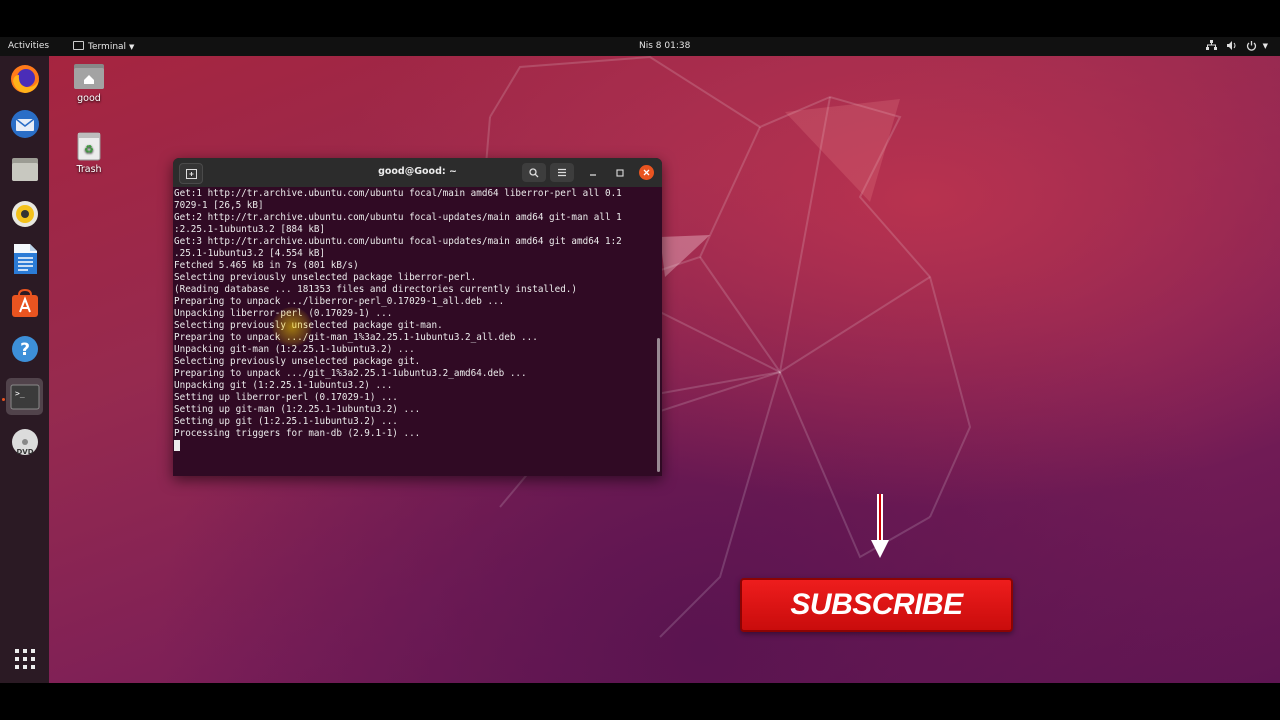 The image size is (1280, 720). I want to click on dock-item-thunderbird, so click(24, 123).